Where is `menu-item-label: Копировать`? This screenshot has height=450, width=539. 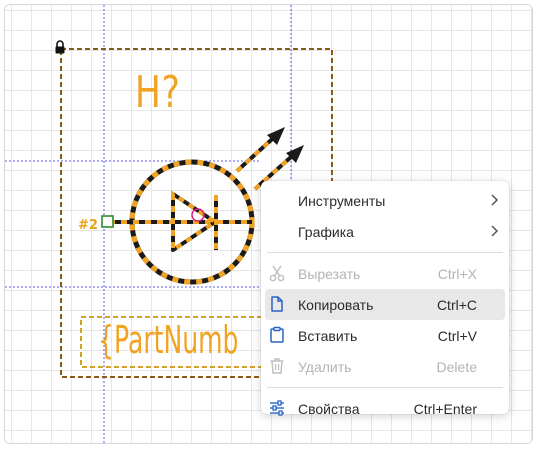 menu-item-label: Копировать is located at coordinates (336, 304).